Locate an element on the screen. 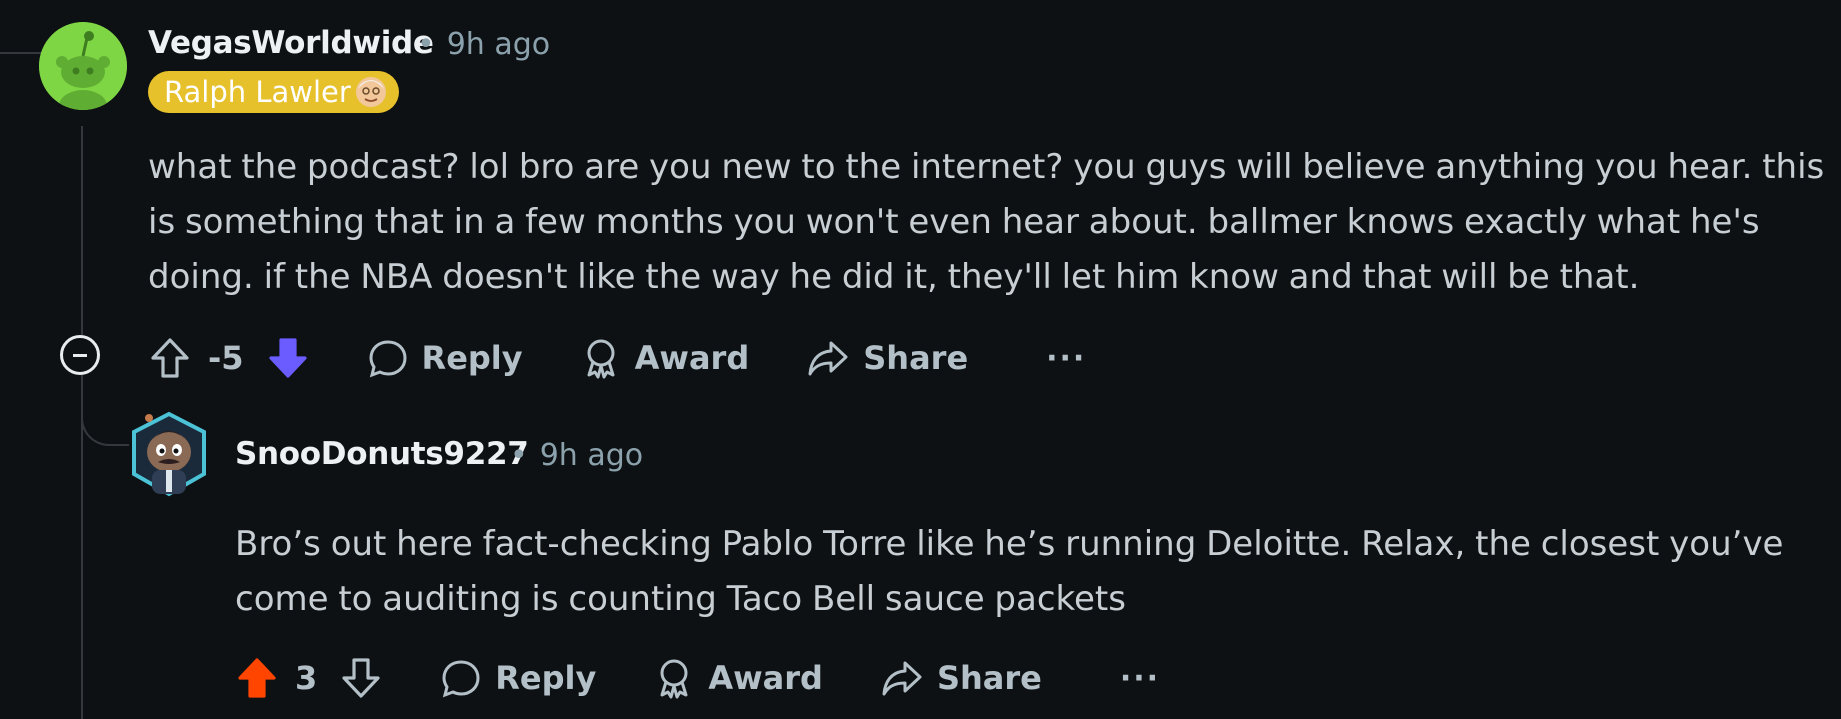  flair-face-icon is located at coordinates (370, 92).